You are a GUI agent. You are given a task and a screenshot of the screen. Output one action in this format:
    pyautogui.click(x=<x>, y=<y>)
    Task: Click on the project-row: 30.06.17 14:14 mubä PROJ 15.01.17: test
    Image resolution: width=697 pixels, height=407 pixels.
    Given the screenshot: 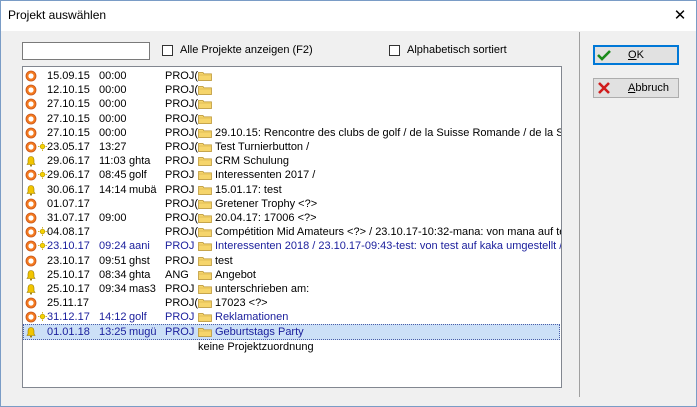 What is the action you would take?
    pyautogui.click(x=292, y=190)
    